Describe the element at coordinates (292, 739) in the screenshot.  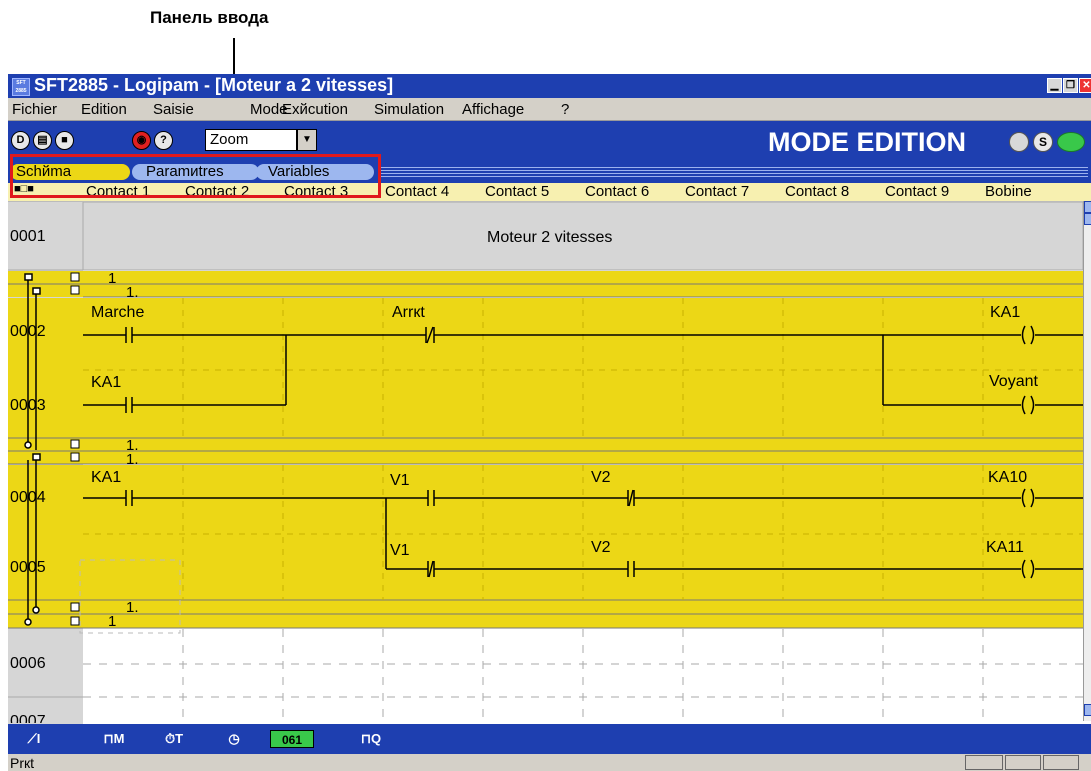
I see `counter-tool: 061` at that location.